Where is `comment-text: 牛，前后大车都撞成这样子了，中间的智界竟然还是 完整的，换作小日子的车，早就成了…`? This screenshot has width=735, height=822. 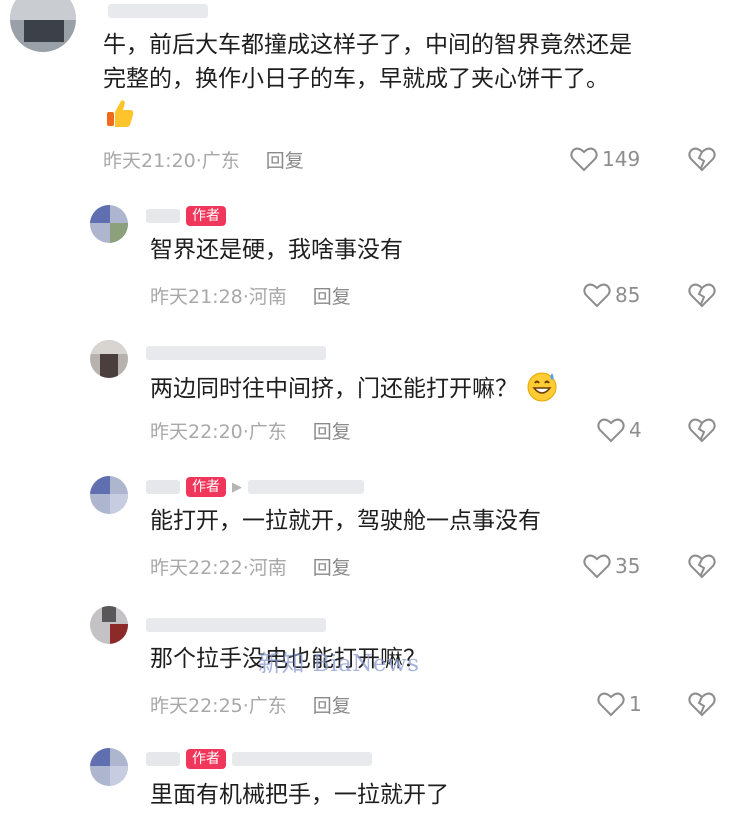 comment-text: 牛，前后大车都撞成这样子了，中间的智界竟然还是 完整的，换作小日子的车，早就成了… is located at coordinates (367, 84).